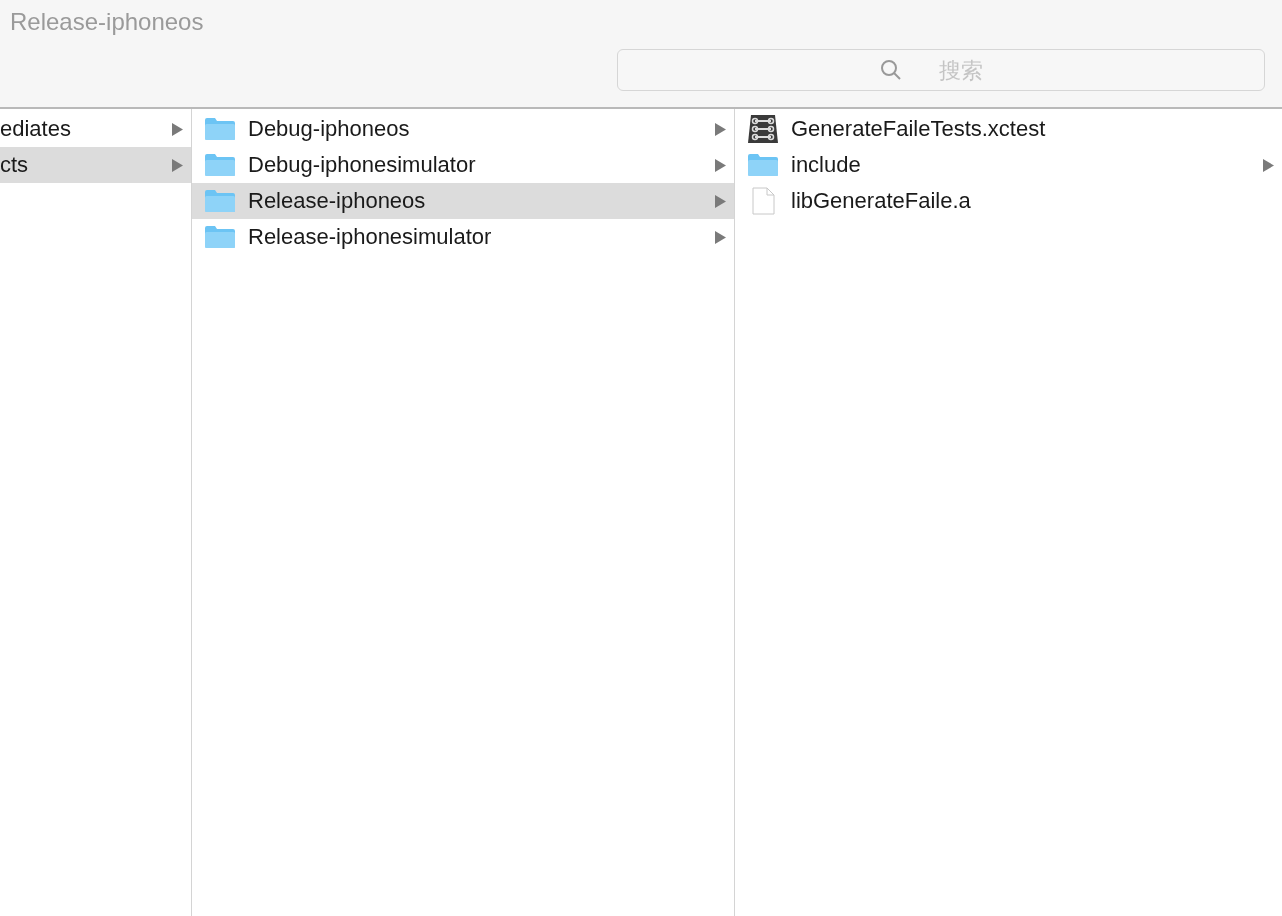  Describe the element at coordinates (107, 22) in the screenshot. I see `window-title: Release-iphoneos` at that location.